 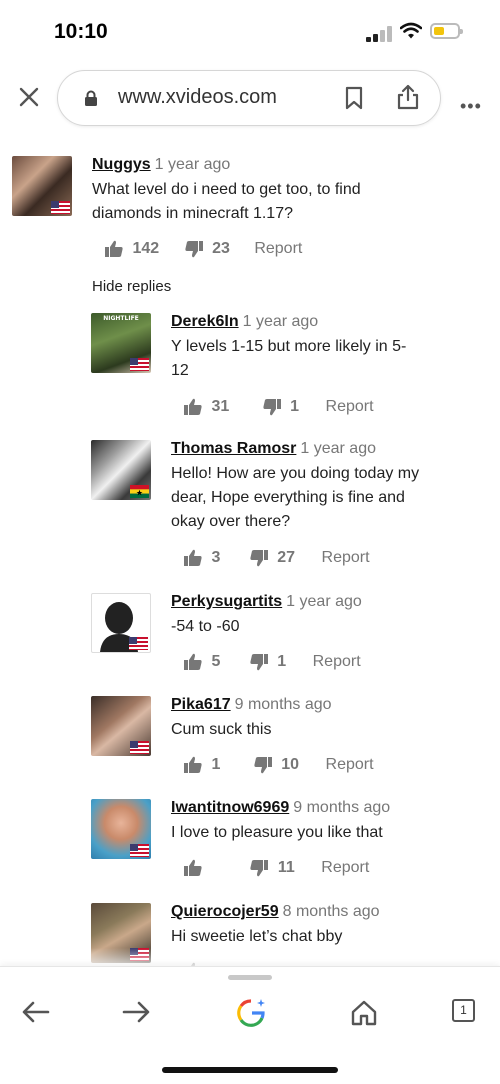 I want to click on back-arrow-icon, so click(x=36, y=1012).